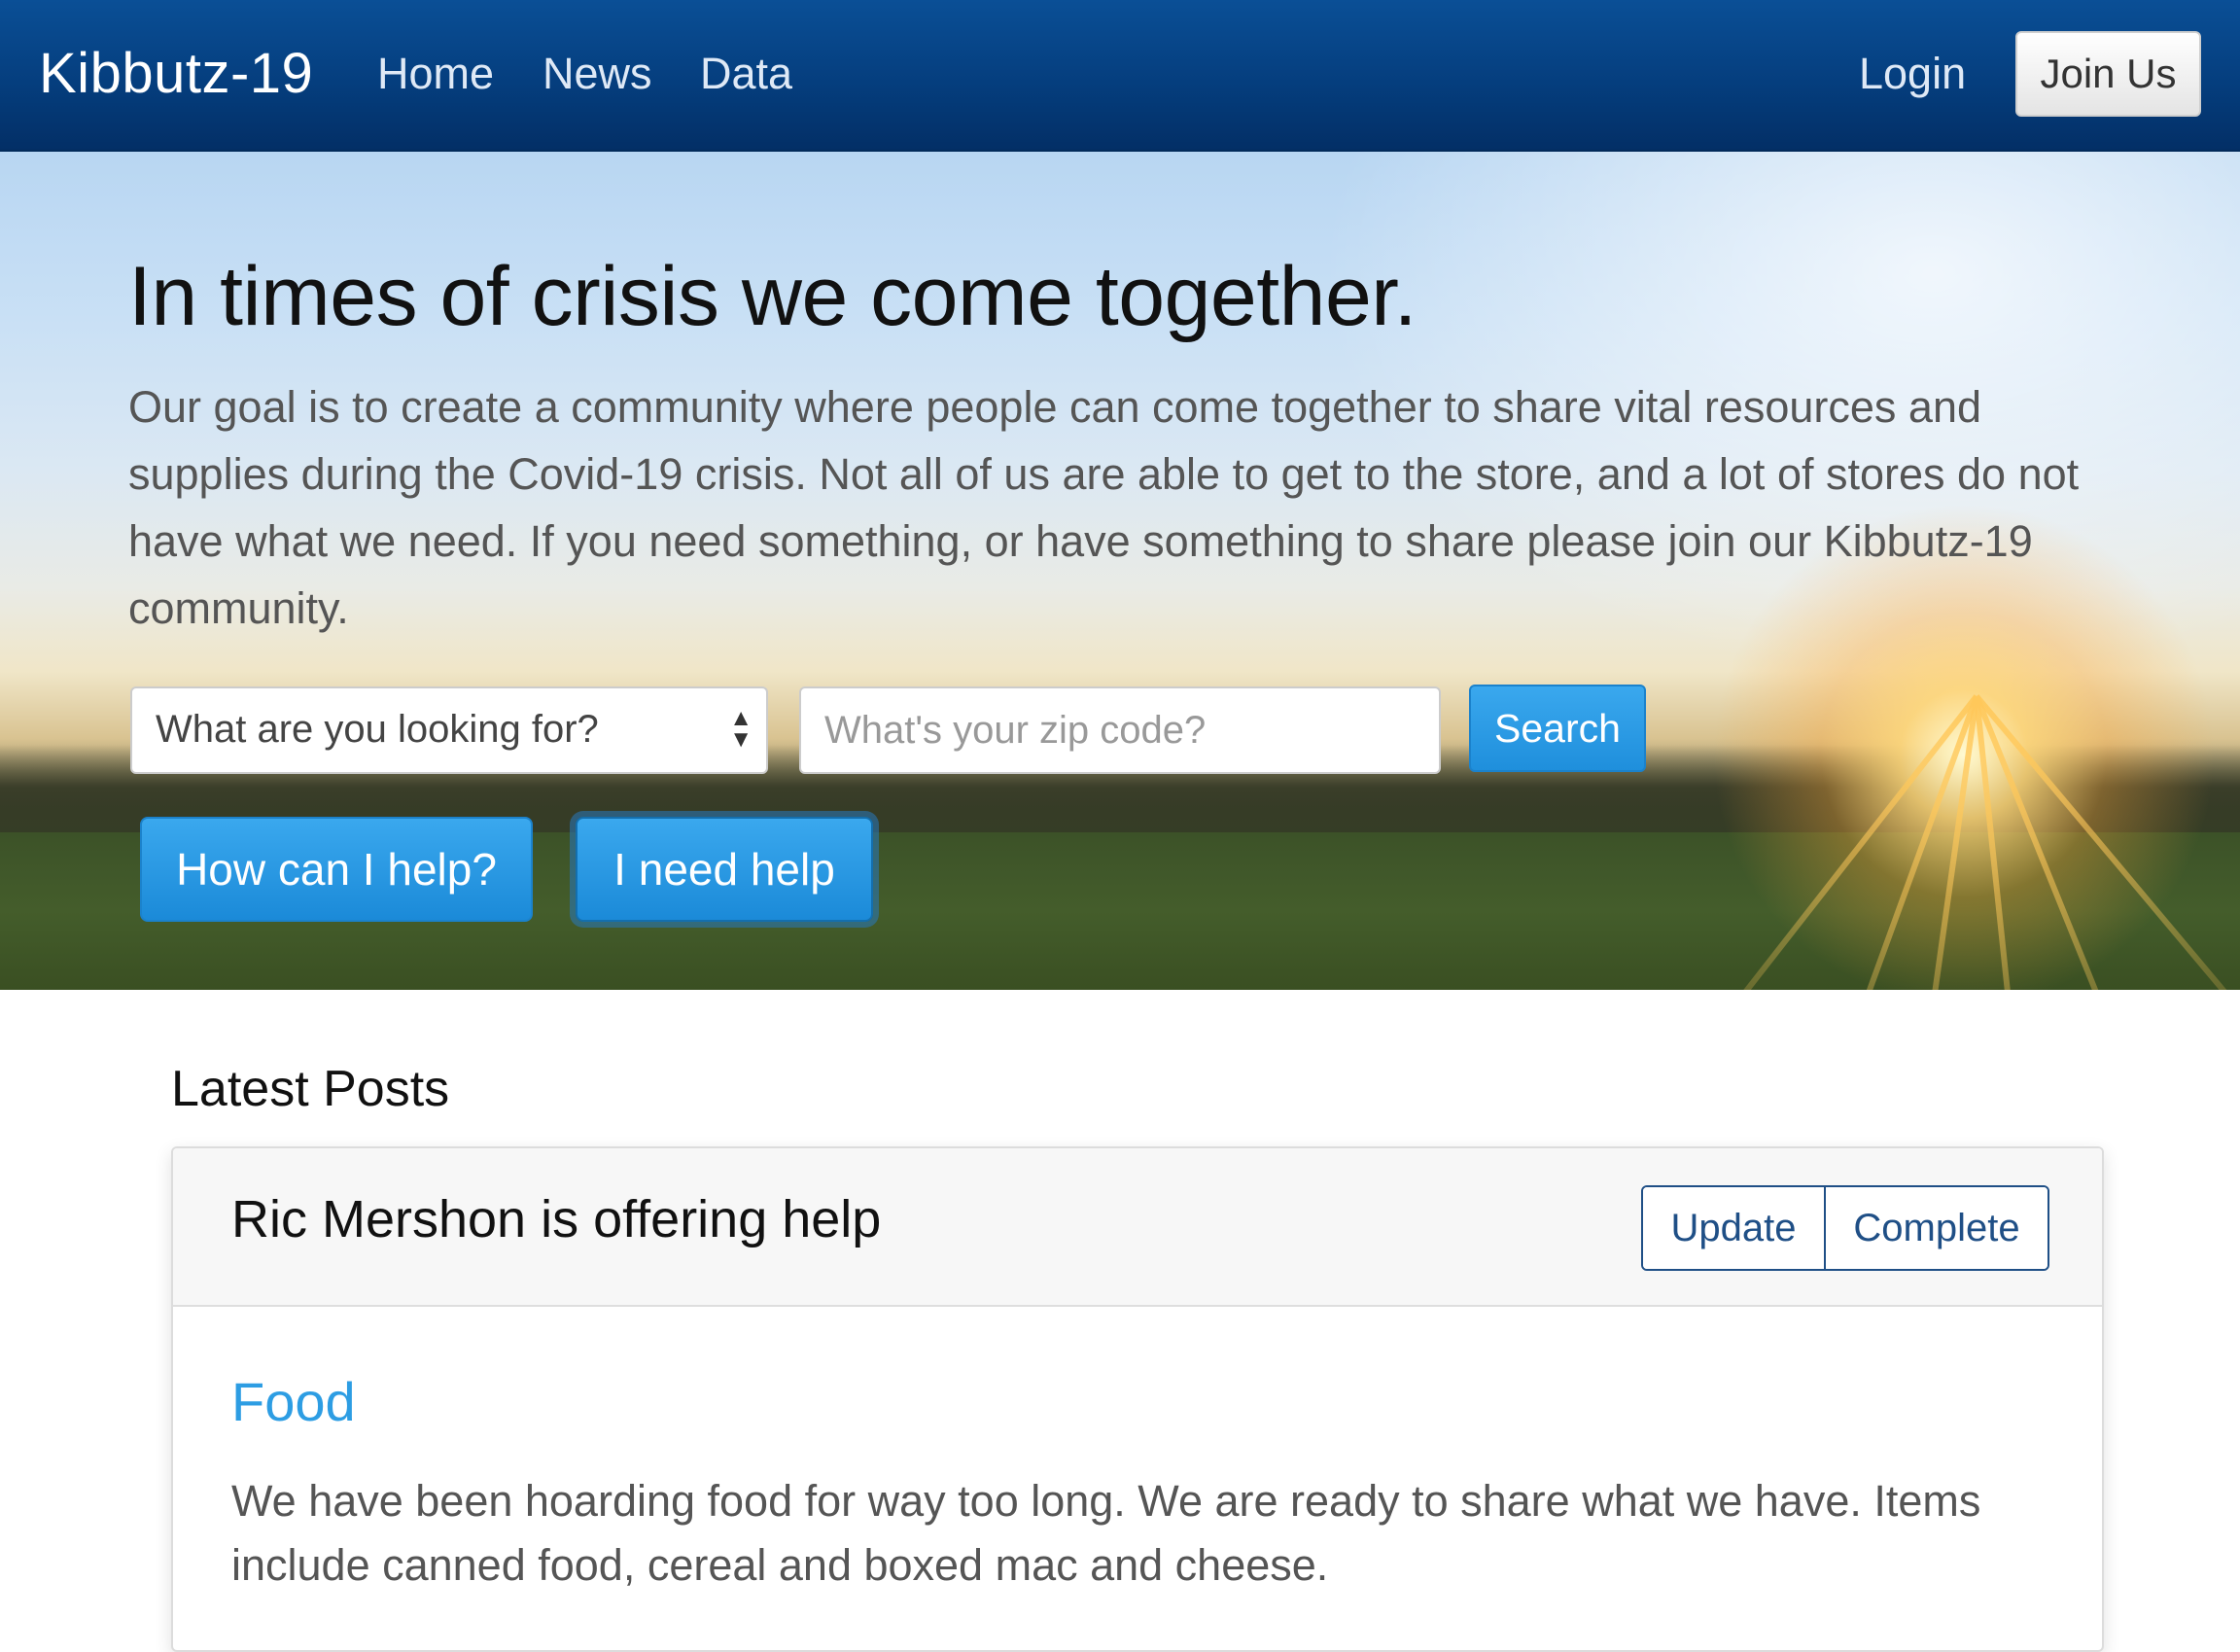 This screenshot has width=2240, height=1652. I want to click on nav-link-data: Data, so click(746, 74).